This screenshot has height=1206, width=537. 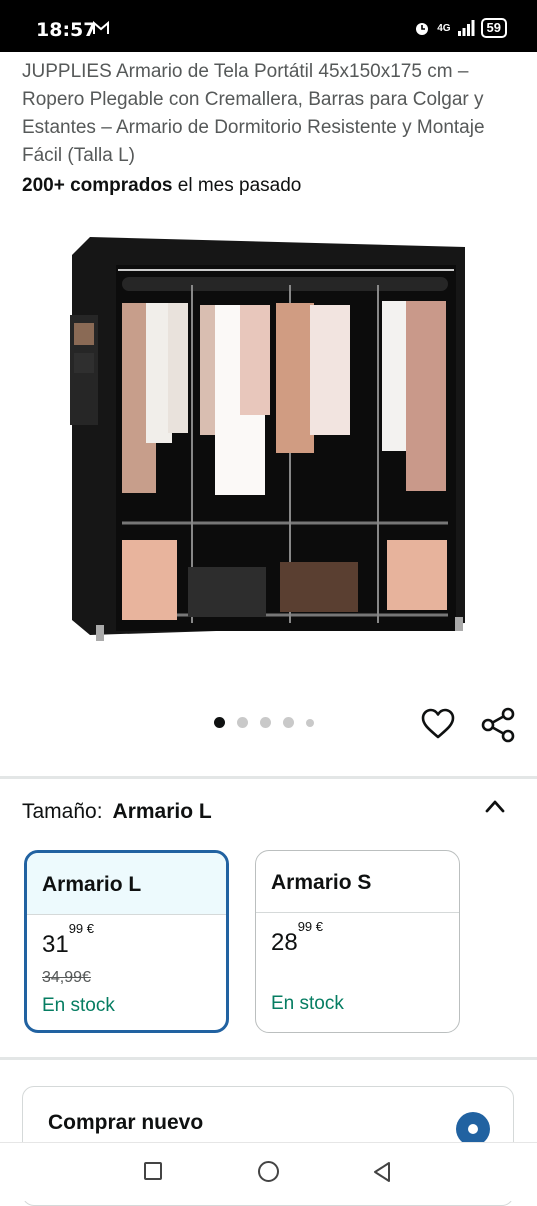 I want to click on battery-level: 59, so click(x=493, y=28).